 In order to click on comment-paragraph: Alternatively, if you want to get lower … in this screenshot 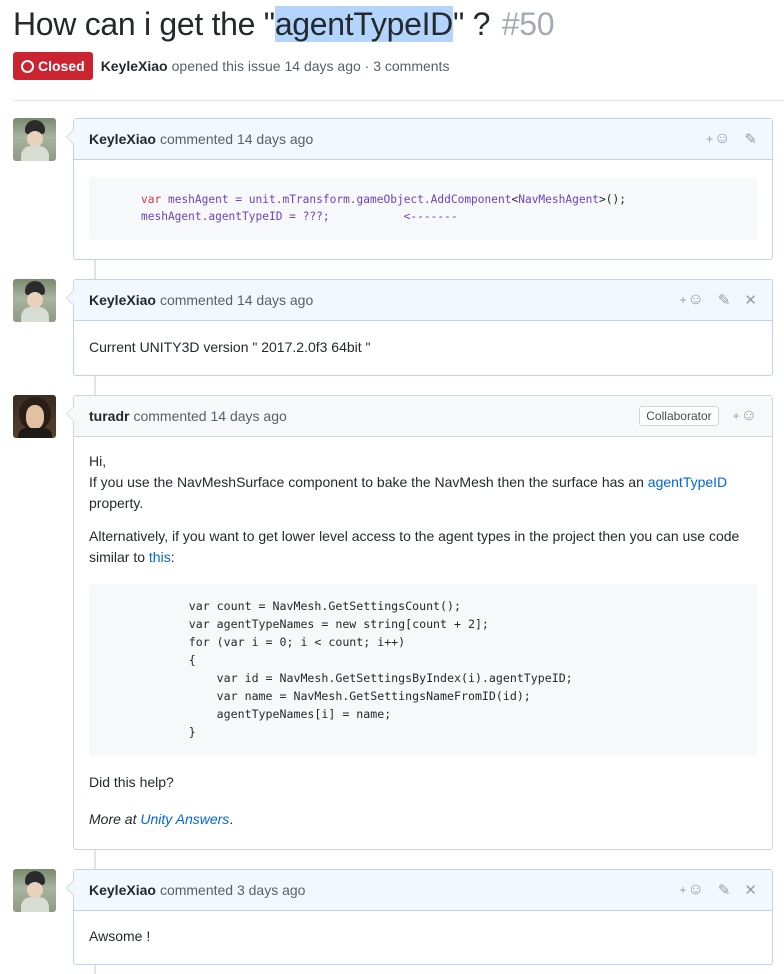, I will do `click(423, 547)`.